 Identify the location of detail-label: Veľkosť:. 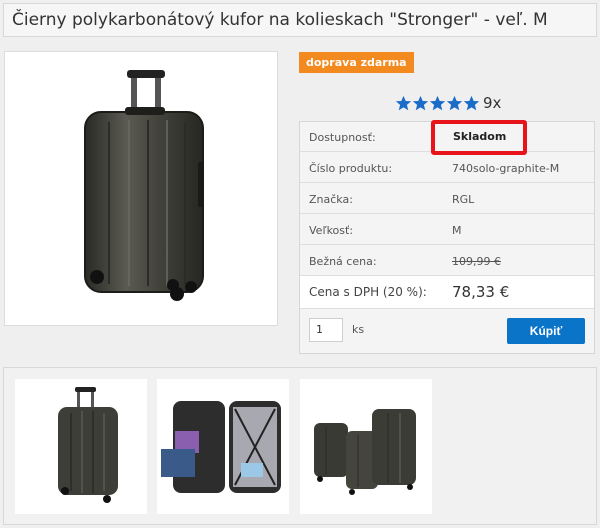
(331, 230).